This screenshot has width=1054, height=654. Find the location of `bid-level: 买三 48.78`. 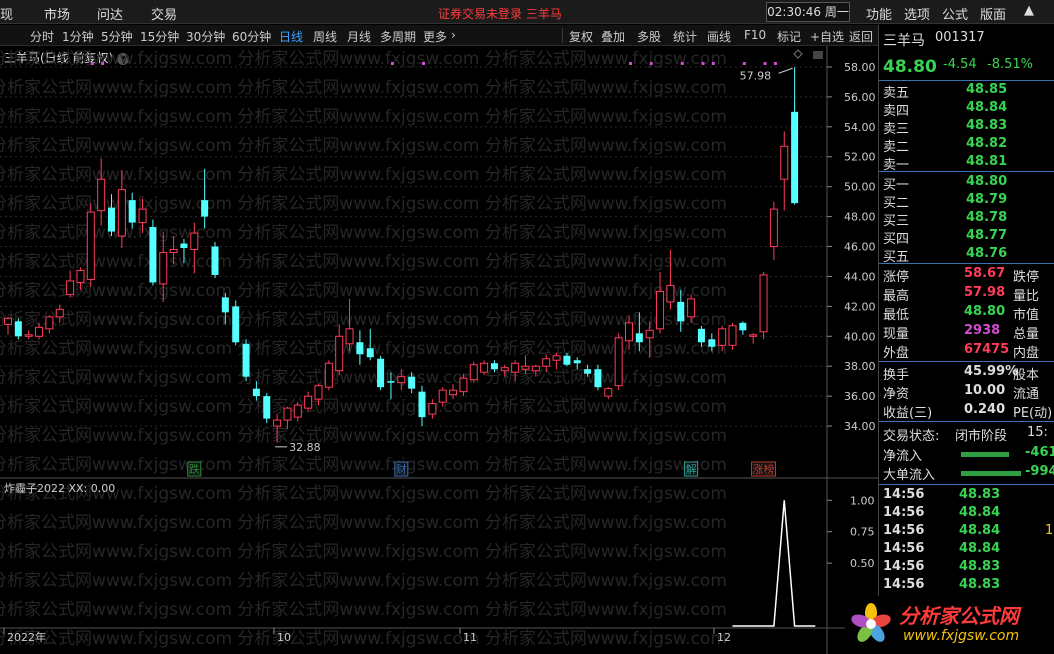

bid-level: 买三 48.78 is located at coordinates (966, 219).